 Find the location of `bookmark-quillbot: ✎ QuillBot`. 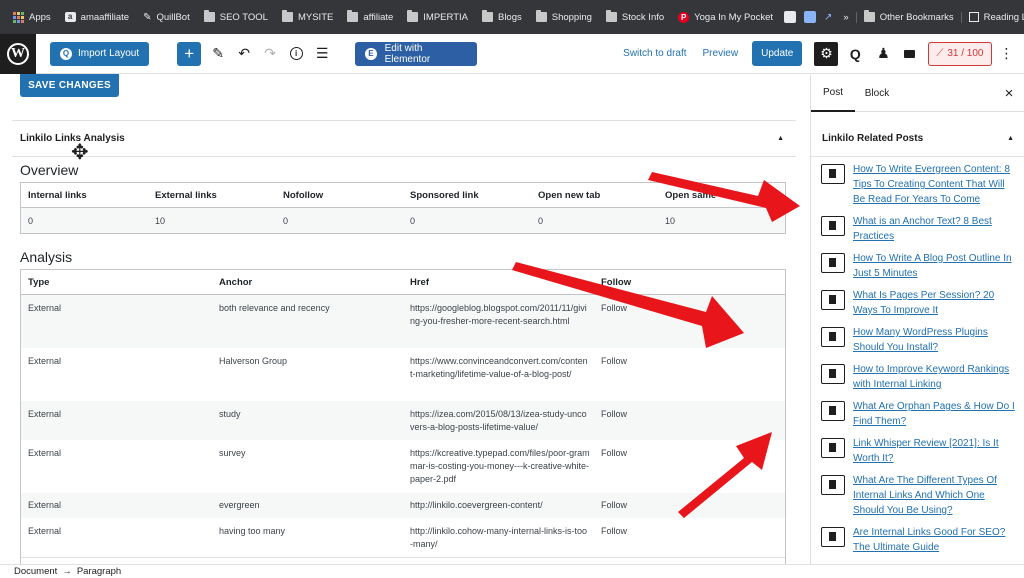

bookmark-quillbot: ✎ QuillBot is located at coordinates (166, 17).